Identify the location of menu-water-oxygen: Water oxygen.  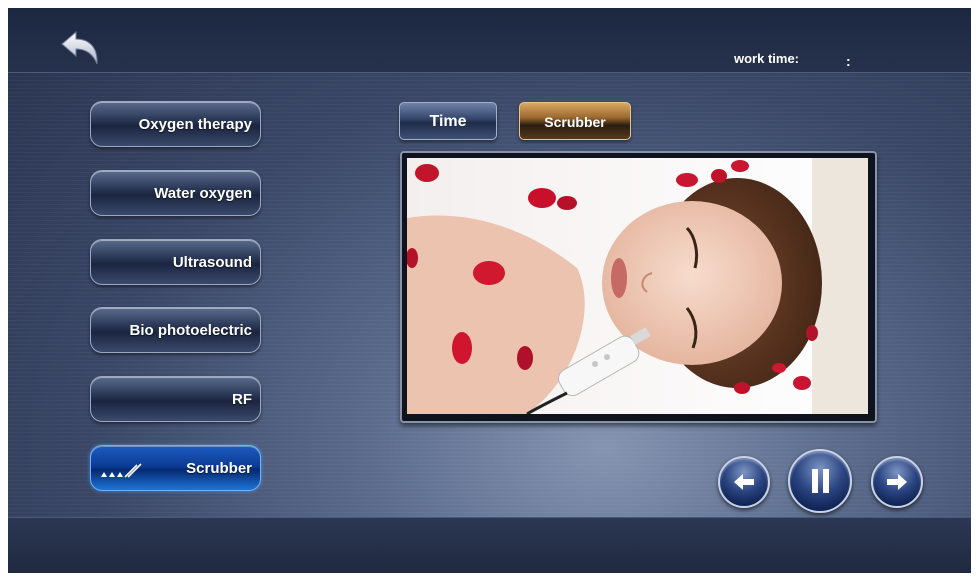
(175, 193).